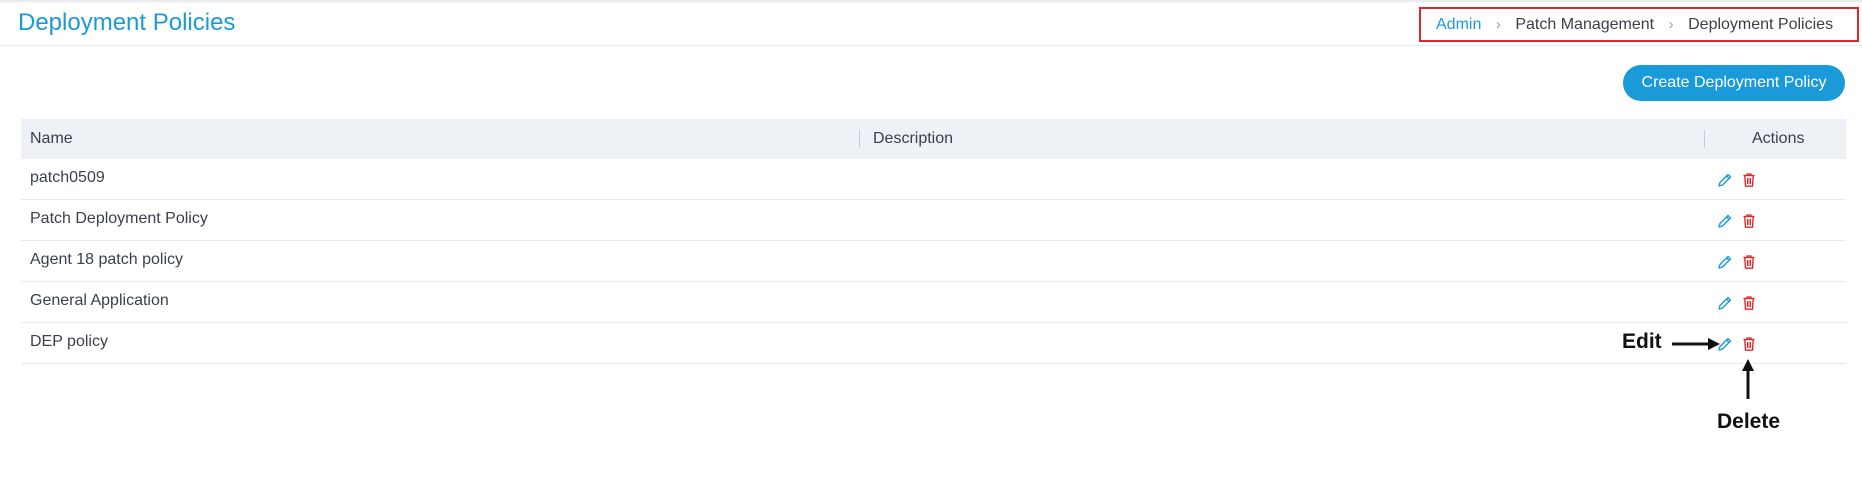 The height and width of the screenshot is (483, 1862). What do you see at coordinates (99, 301) in the screenshot?
I see `policy-name: General Application` at bounding box center [99, 301].